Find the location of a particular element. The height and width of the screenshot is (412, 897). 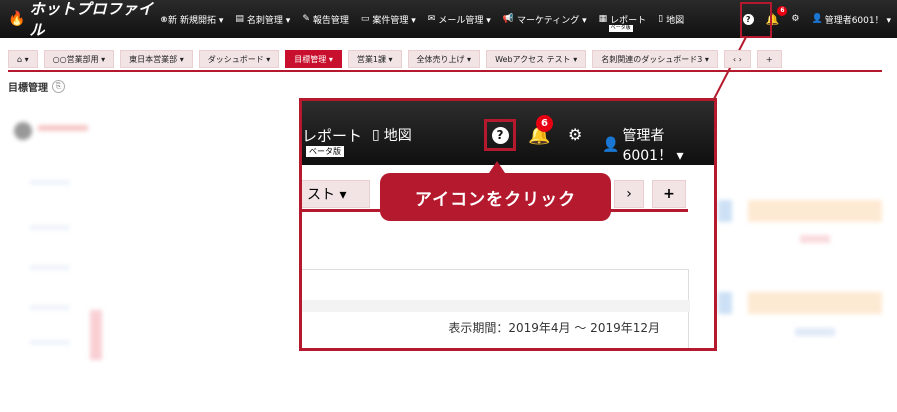

nav-mail-management: ✉ メール管理 ▾ is located at coordinates (459, 19).